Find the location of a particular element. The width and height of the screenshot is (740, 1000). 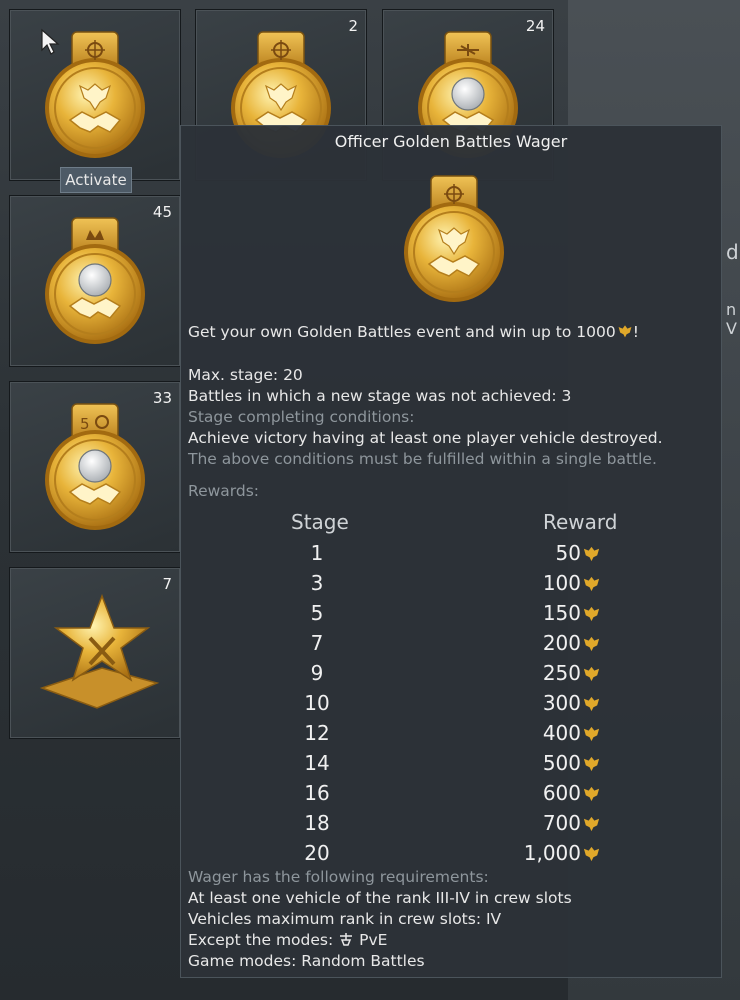

reward-value: 700 is located at coordinates (561, 823).